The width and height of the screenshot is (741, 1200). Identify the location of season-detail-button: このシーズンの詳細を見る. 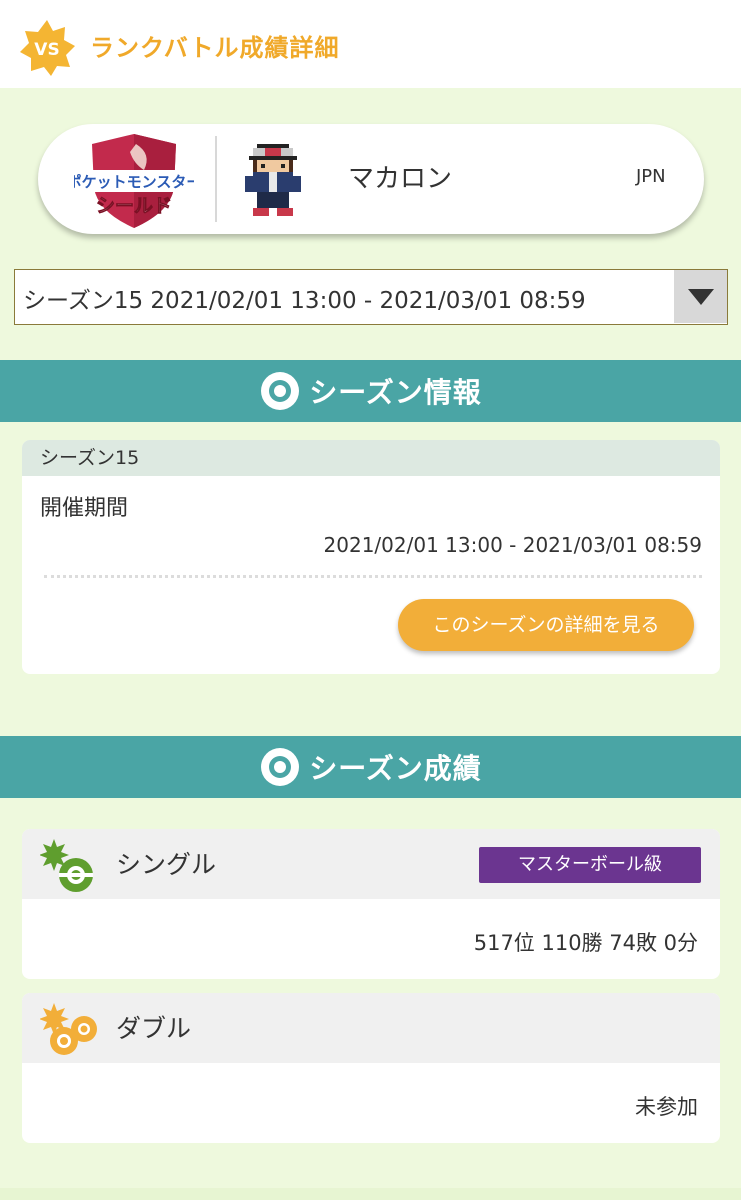
(546, 625).